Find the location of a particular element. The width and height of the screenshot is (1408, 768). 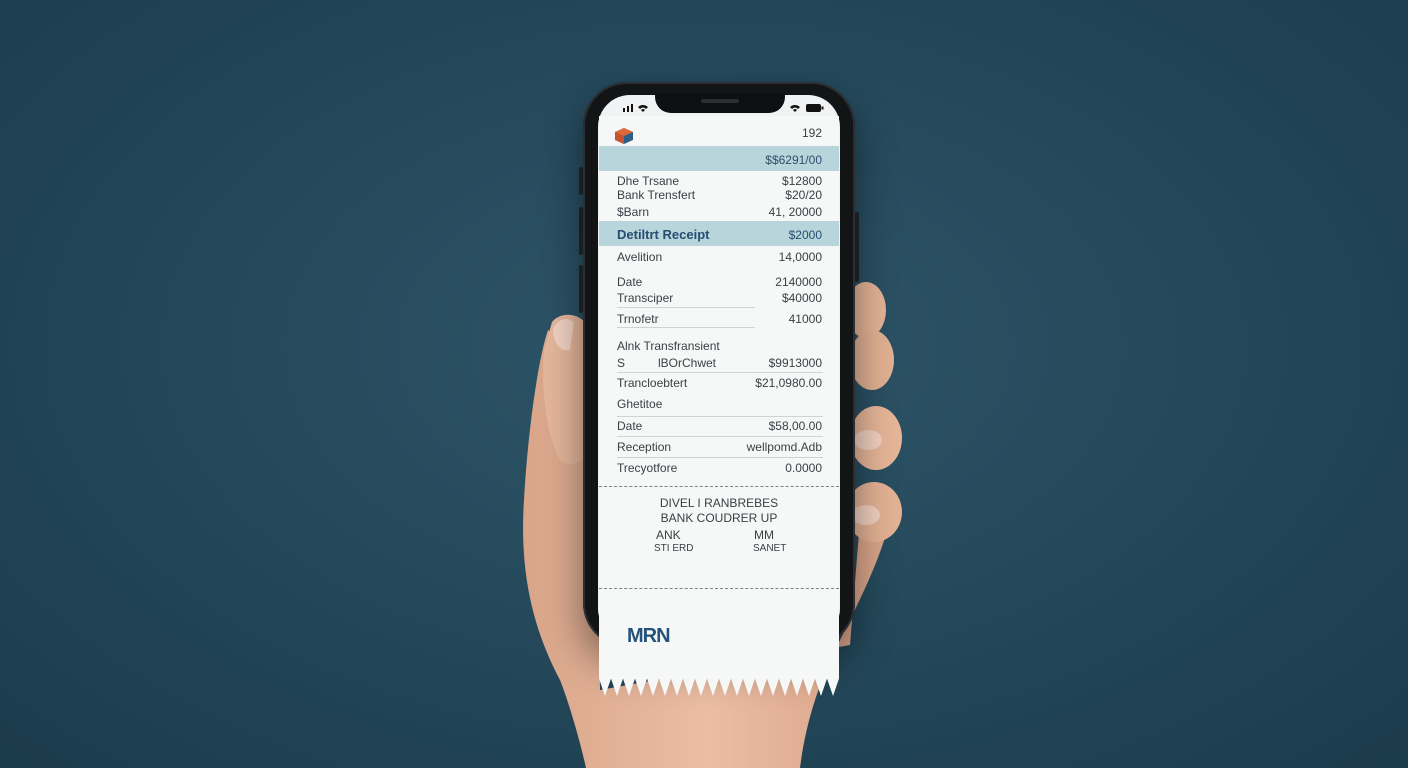

row-value: $58,00.00 is located at coordinates (795, 426).